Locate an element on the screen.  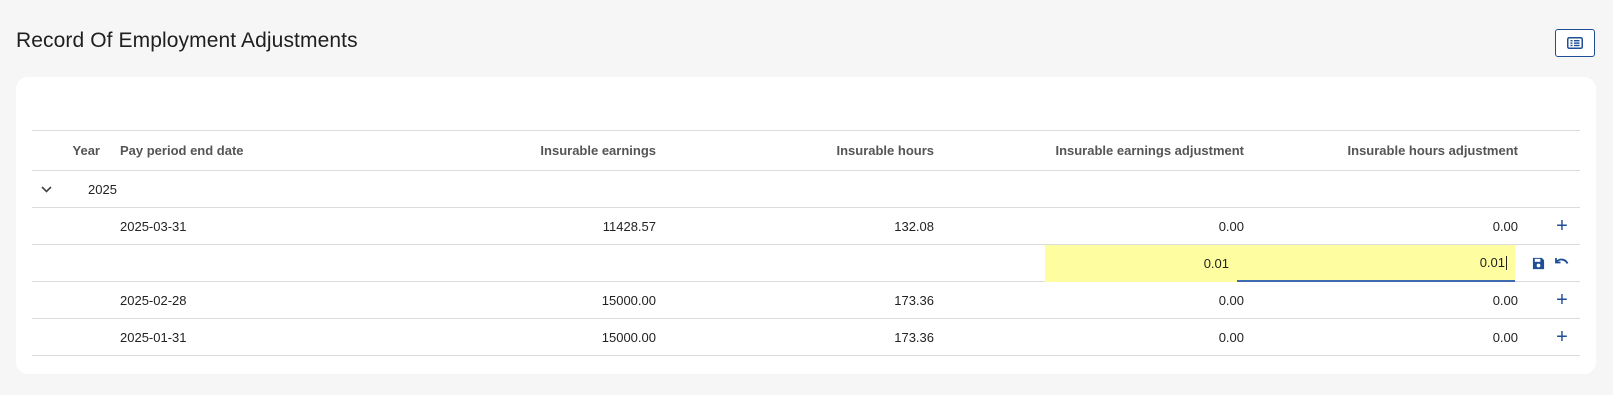
insurable-earnings-cell: 11428.57 is located at coordinates (629, 226).